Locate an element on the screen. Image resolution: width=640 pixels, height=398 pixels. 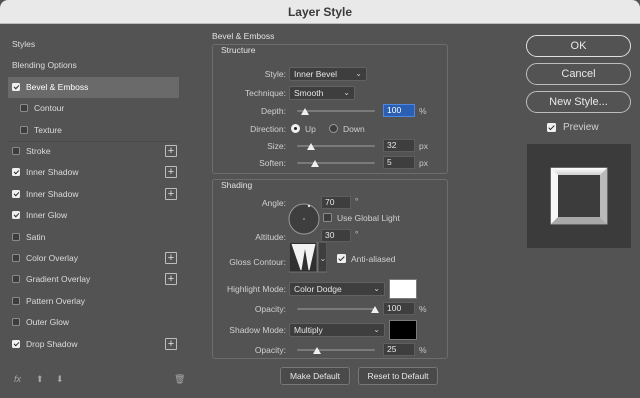
size-input: 32 is located at coordinates (399, 145).